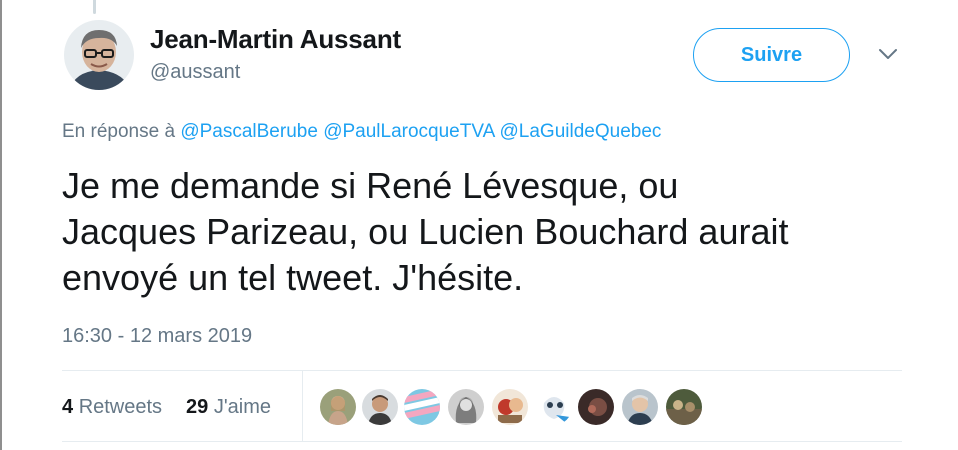 The height and width of the screenshot is (450, 958). What do you see at coordinates (249, 131) in the screenshot?
I see `mention-link-pascalberube: @PascalBerube` at bounding box center [249, 131].